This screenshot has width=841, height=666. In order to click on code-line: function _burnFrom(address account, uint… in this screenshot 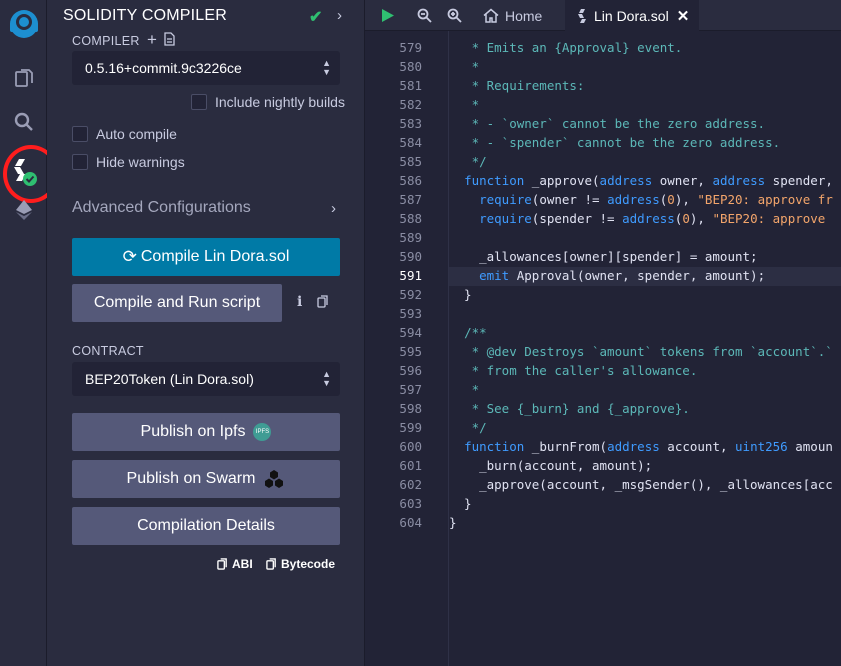, I will do `click(641, 446)`.